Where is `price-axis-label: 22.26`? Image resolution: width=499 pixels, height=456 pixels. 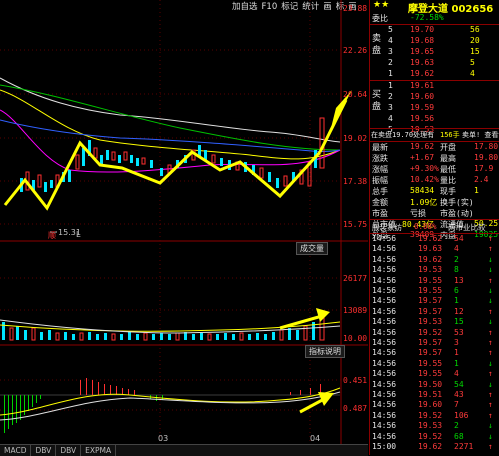 price-axis-label: 22.26 is located at coordinates (355, 50).